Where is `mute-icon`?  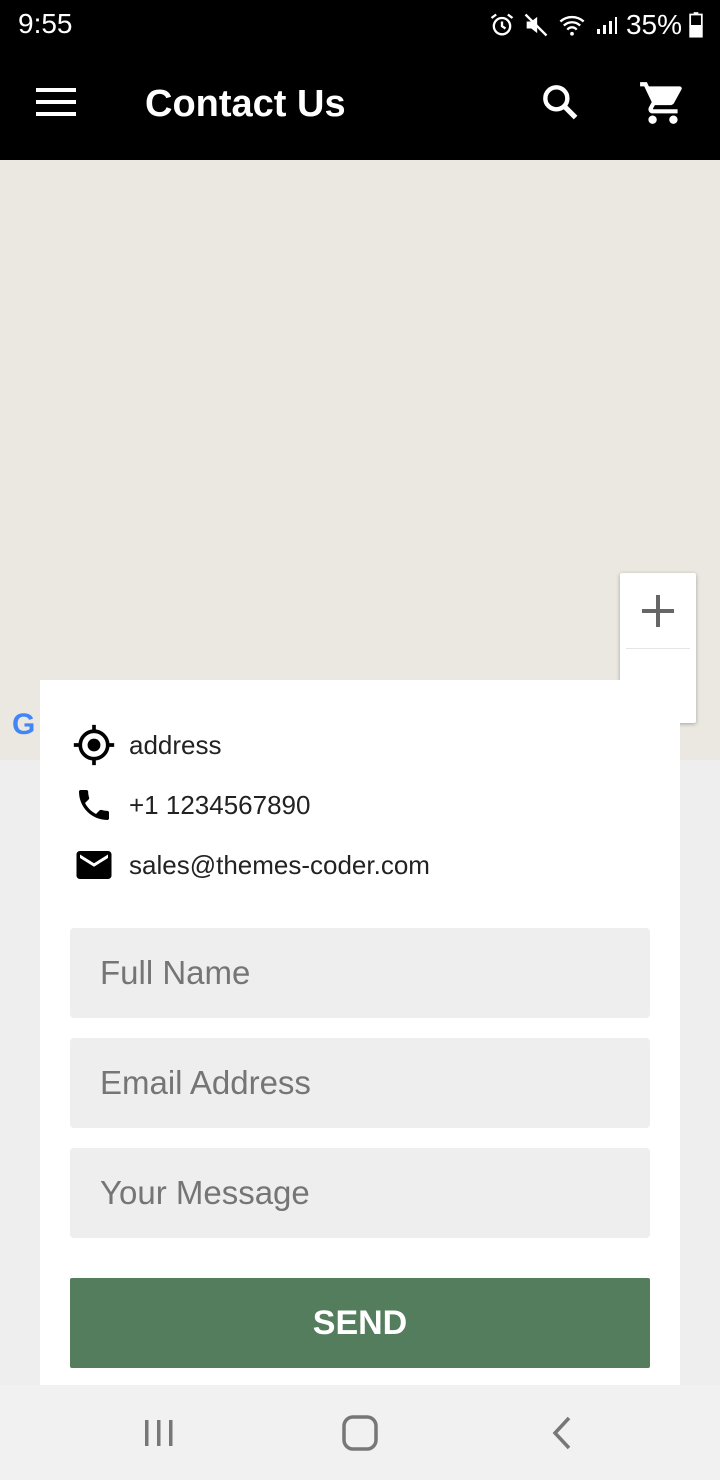 mute-icon is located at coordinates (536, 25).